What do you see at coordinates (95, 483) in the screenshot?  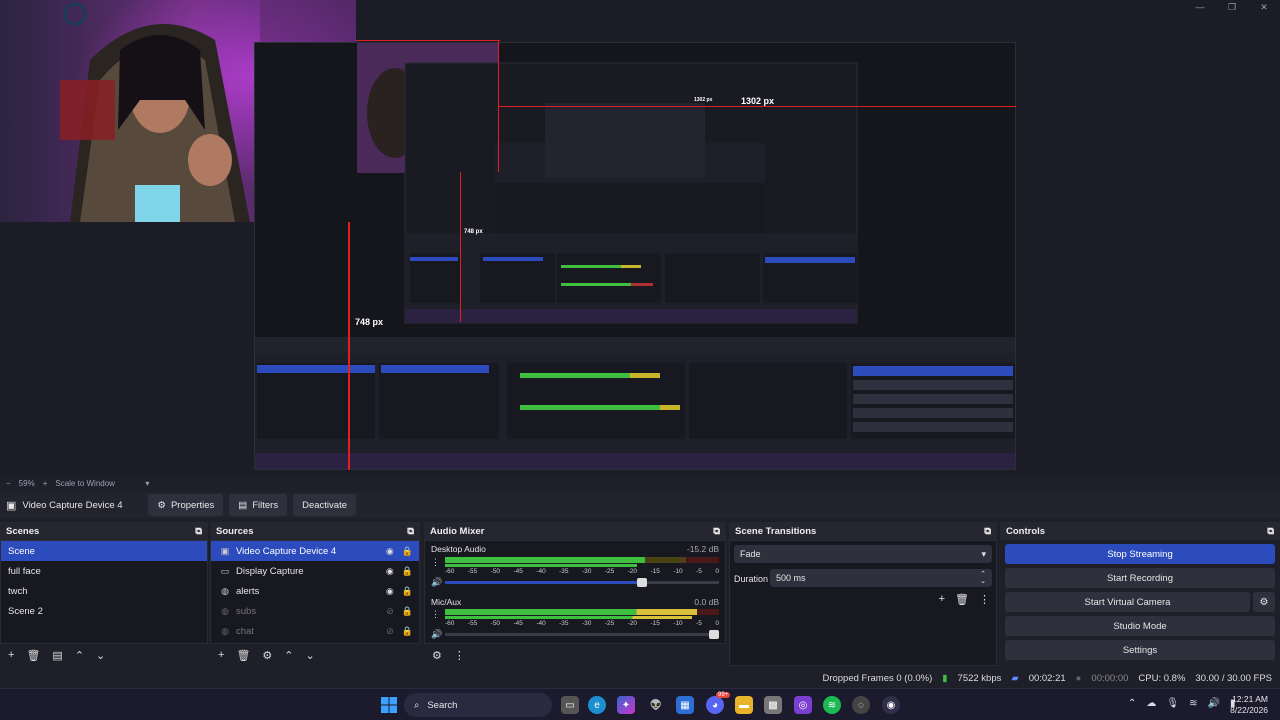 I see `scale-mode-select: Scale to Window` at bounding box center [95, 483].